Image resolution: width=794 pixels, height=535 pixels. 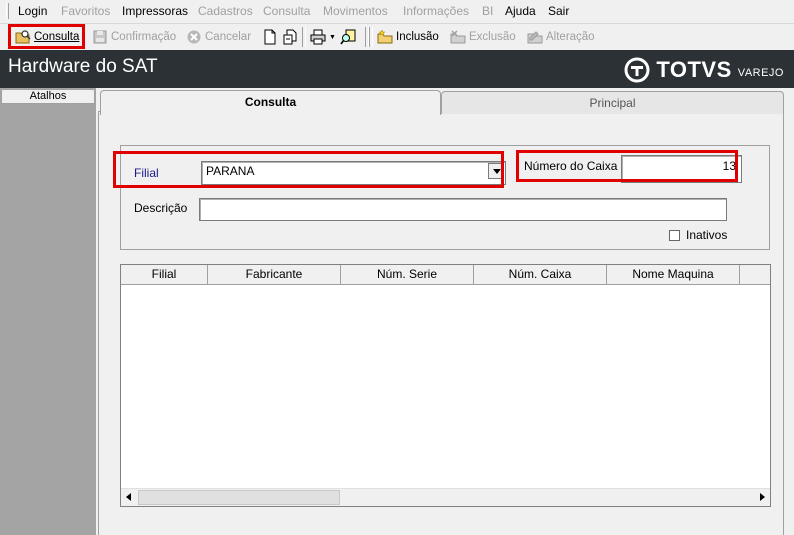 What do you see at coordinates (164, 274) in the screenshot?
I see `column-header-filial: Filial` at bounding box center [164, 274].